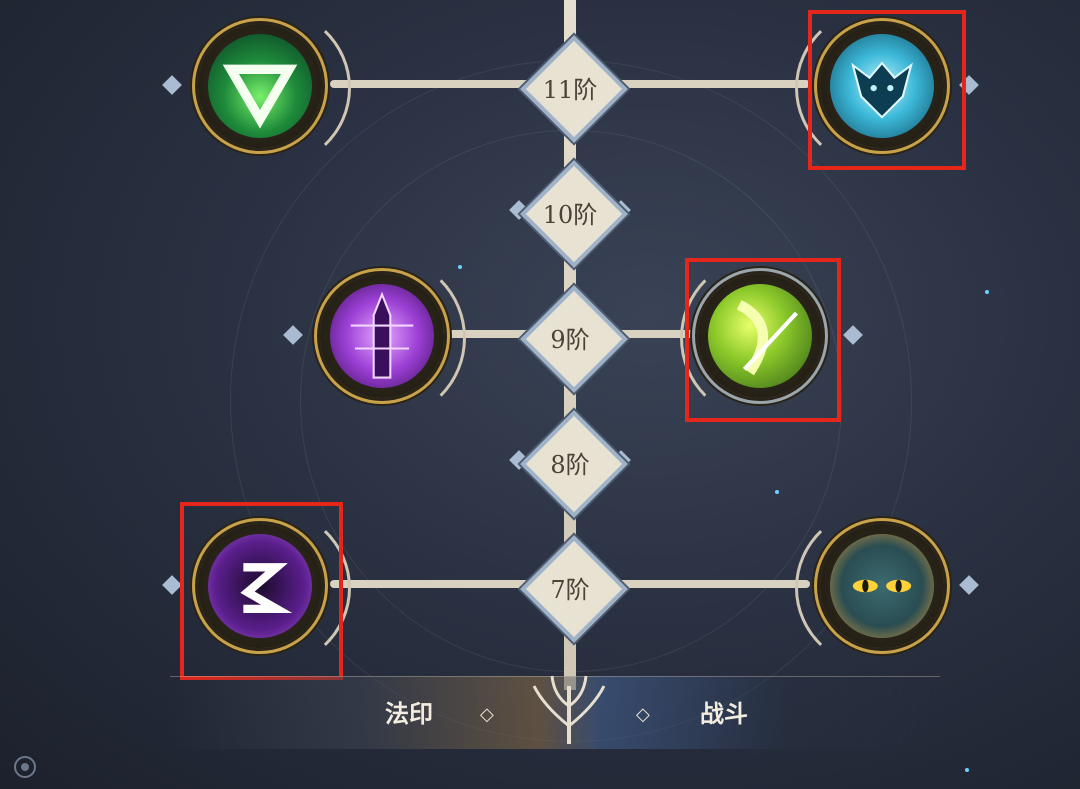  I want to click on tier-10-label: 10阶, so click(570, 215).